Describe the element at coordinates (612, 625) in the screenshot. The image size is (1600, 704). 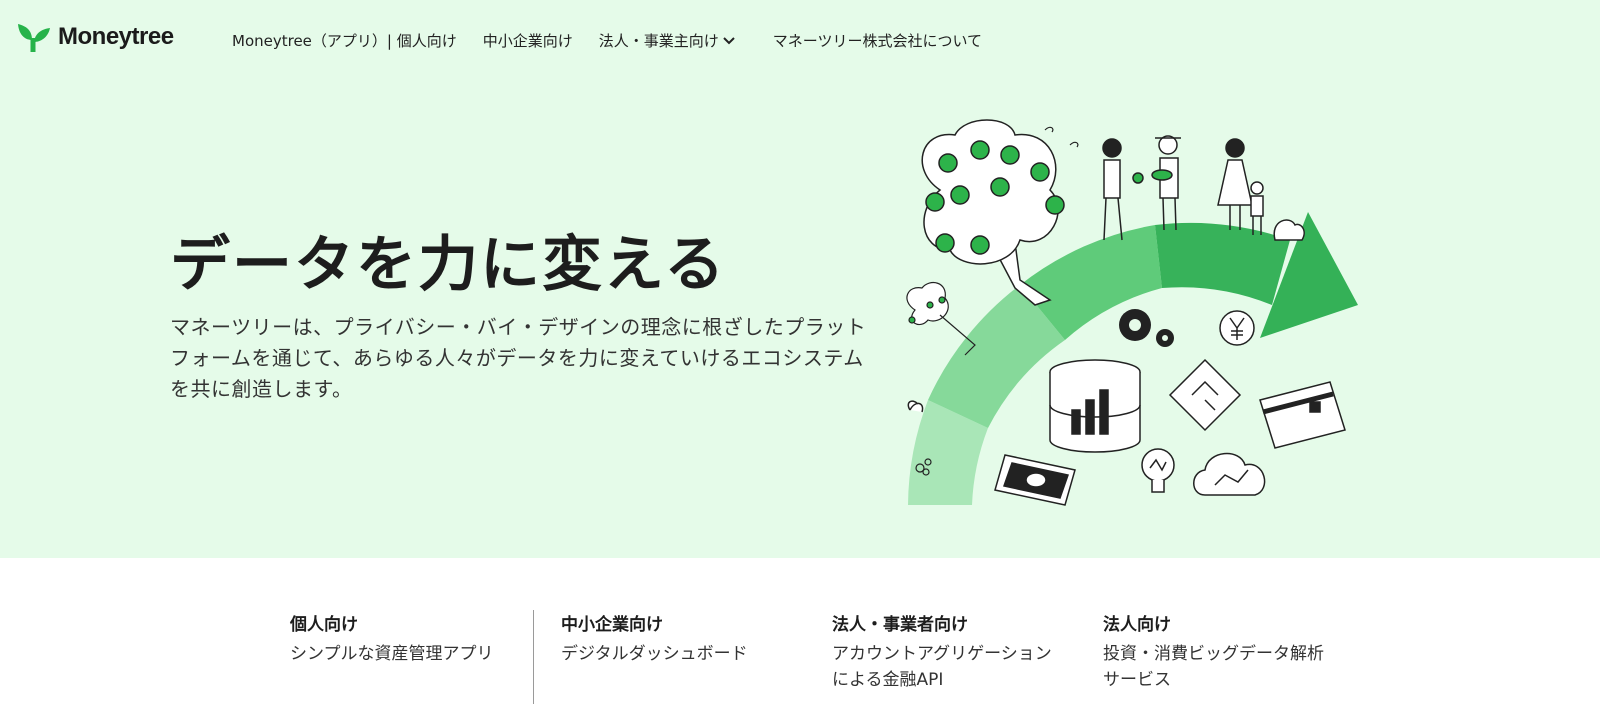
I see `category-title: 中小企業向け` at that location.